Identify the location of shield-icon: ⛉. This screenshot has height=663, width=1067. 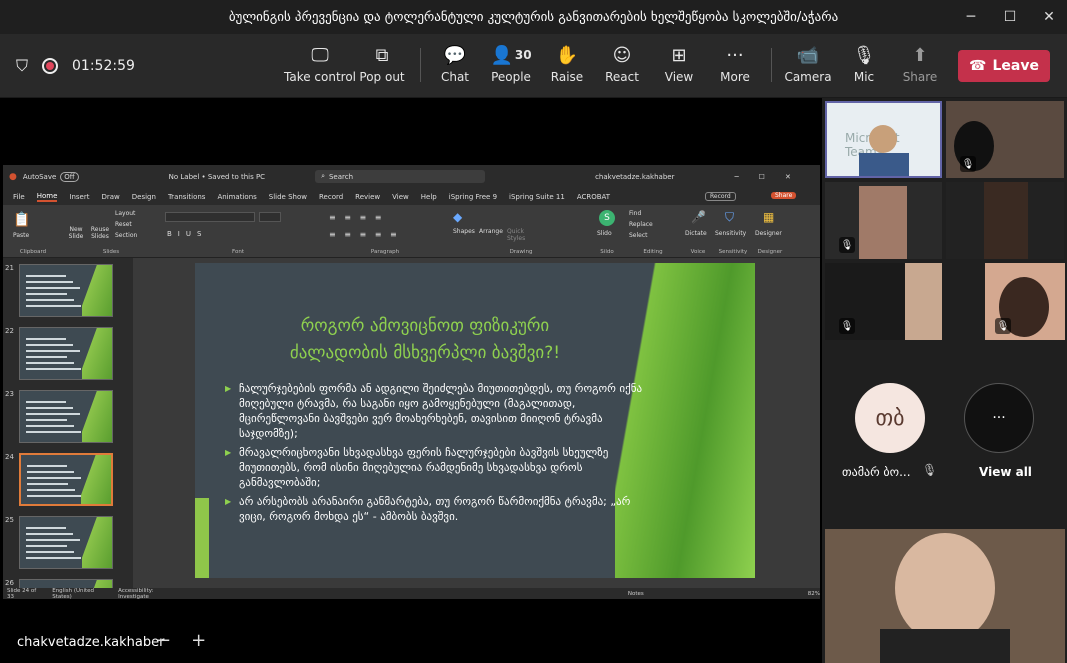
(22, 66).